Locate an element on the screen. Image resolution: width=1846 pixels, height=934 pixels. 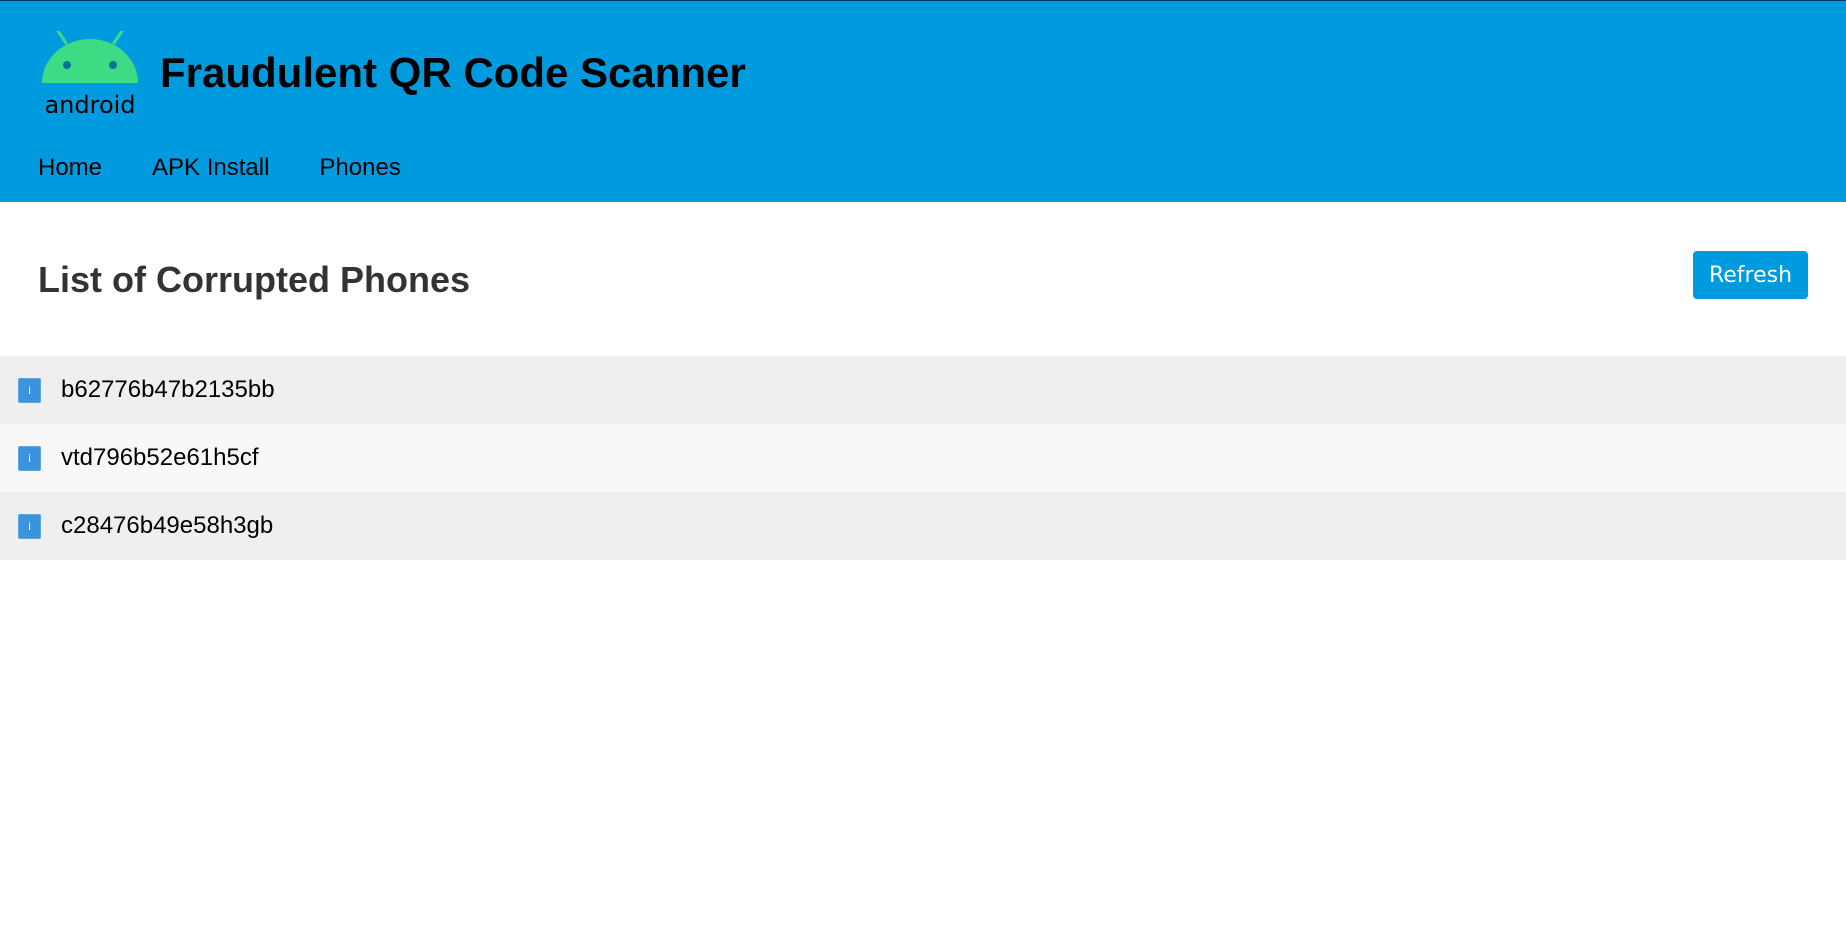
phone-list-item: i c28476b49e58h3gb is located at coordinates (923, 526).